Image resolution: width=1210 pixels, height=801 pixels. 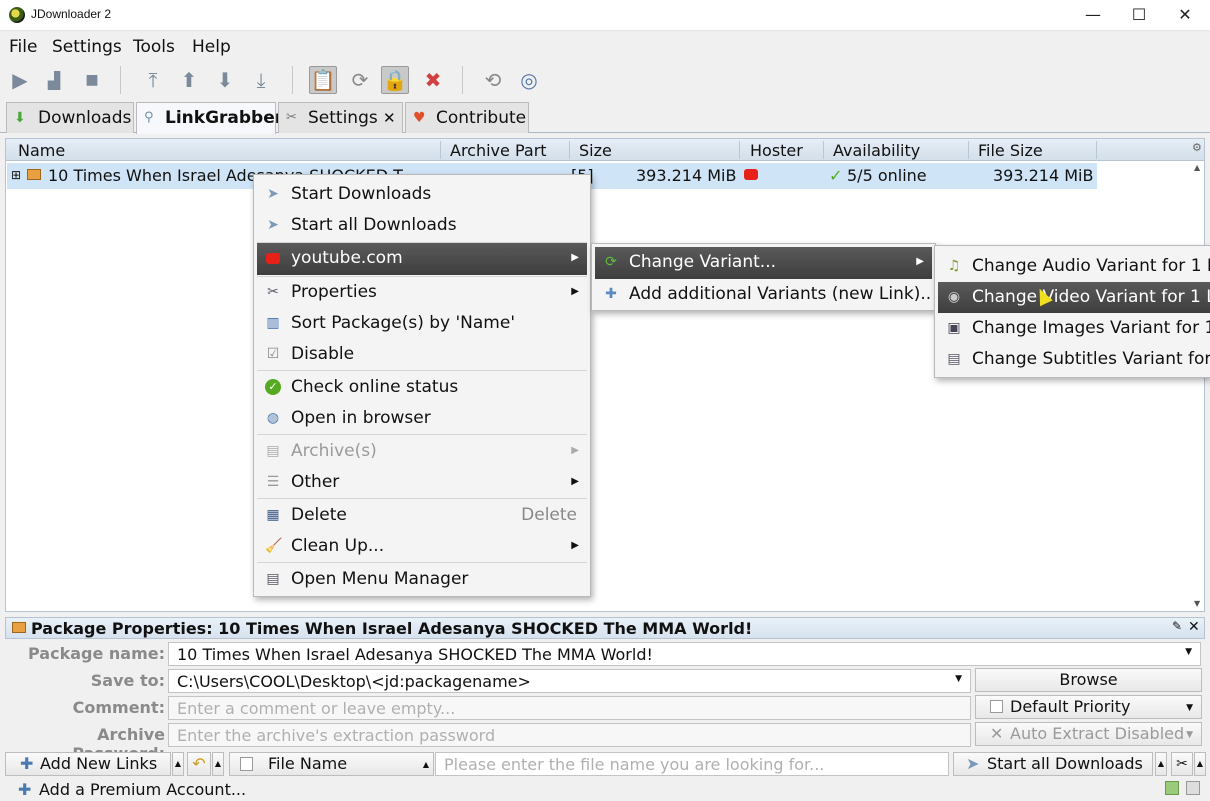 I want to click on save-to-field: C:\Users\COOL\Desktop\<jd:packagename> ▼, so click(x=569, y=681).